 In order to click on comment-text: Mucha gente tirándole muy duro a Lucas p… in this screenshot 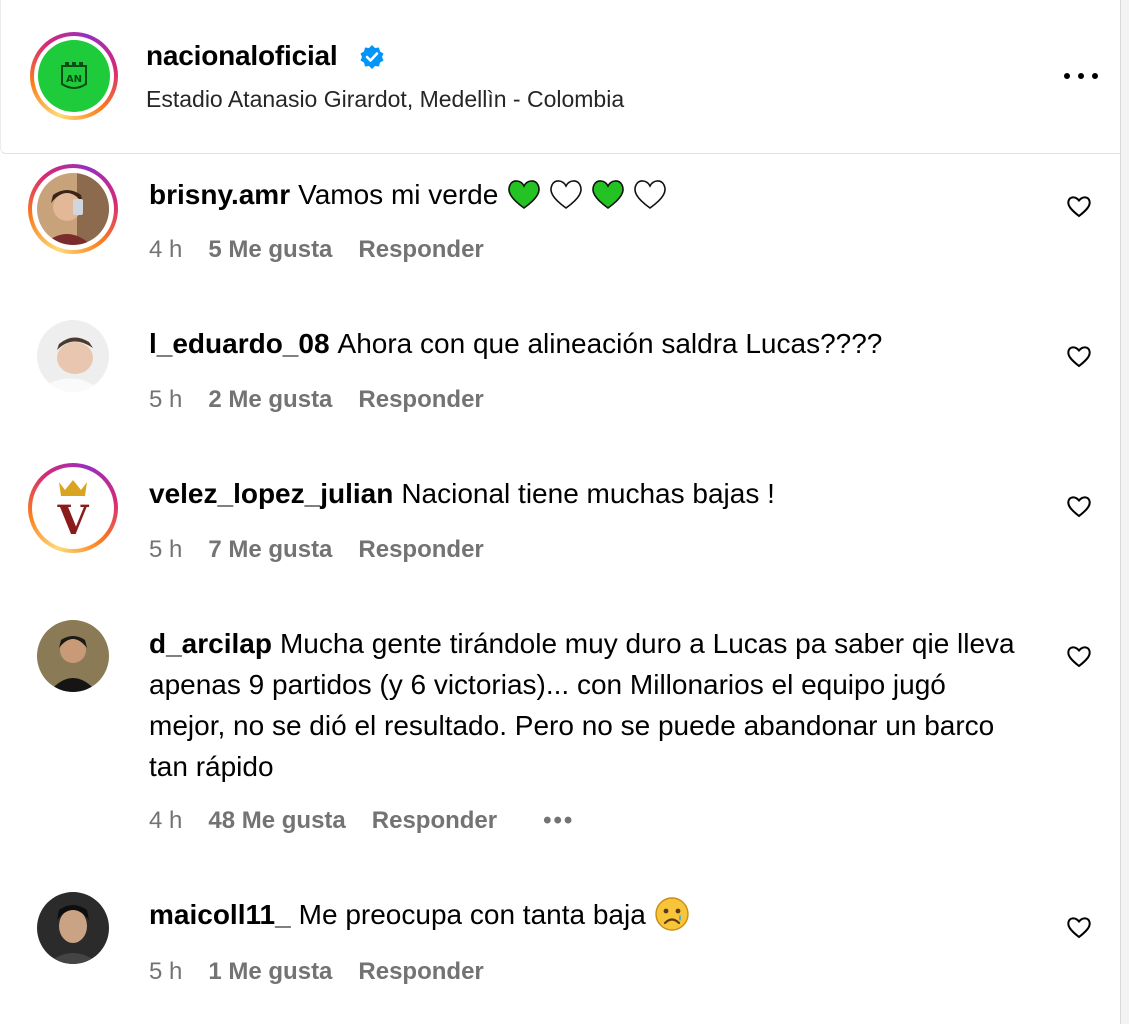, I will do `click(582, 705)`.